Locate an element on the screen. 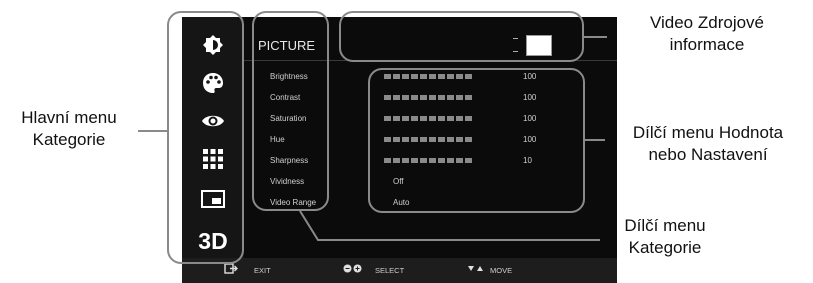 This screenshot has width=813, height=283. source-info-annotation: Video Zdrojové informace is located at coordinates (707, 34).